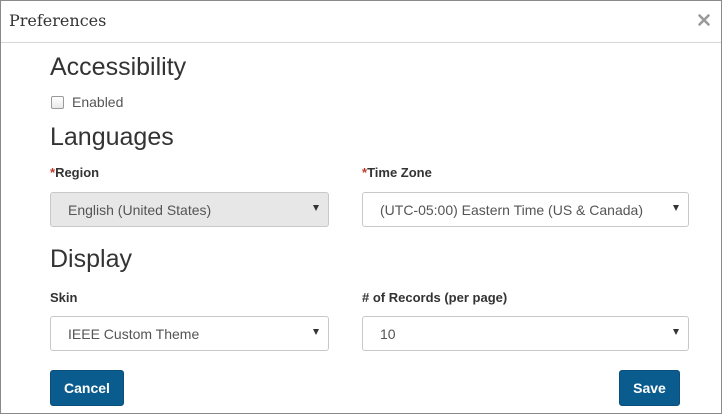  Describe the element at coordinates (361, 22) in the screenshot. I see `dialog-titlebar: Preferences` at that location.